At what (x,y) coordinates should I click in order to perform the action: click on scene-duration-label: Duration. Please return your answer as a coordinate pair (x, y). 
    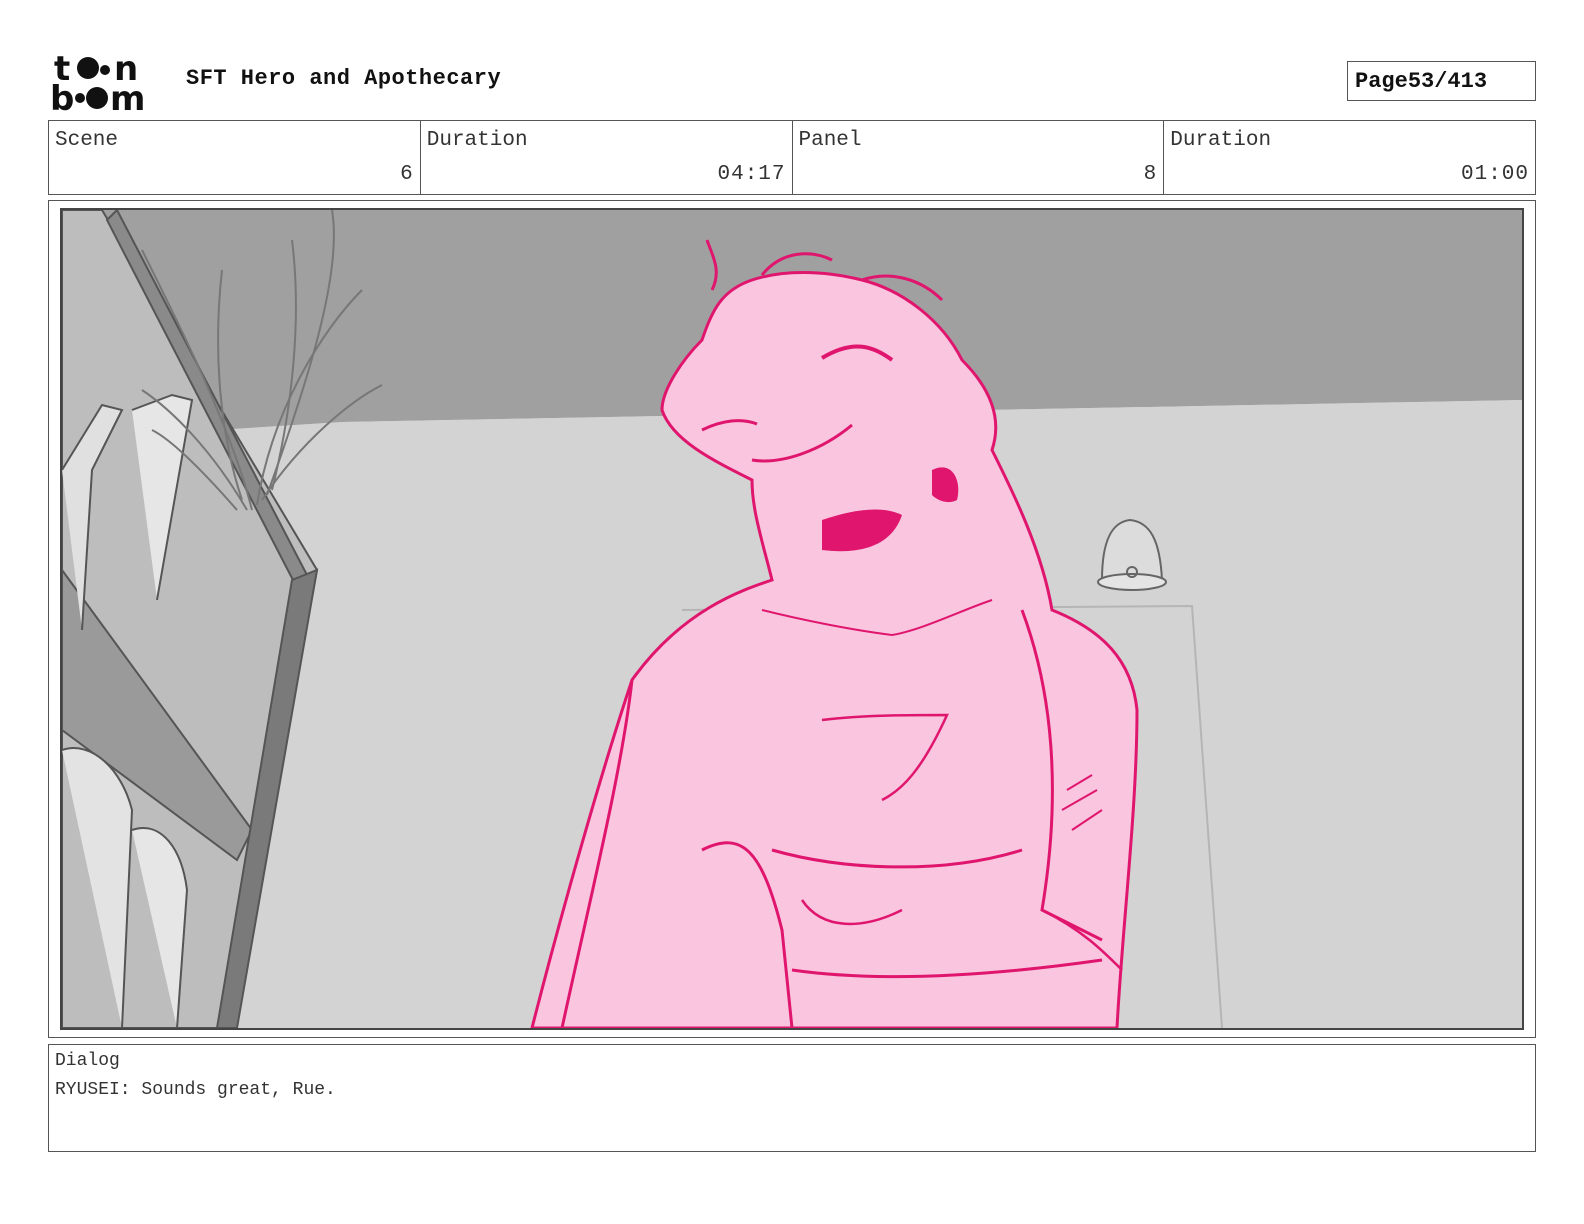
    Looking at the image, I should click on (477, 140).